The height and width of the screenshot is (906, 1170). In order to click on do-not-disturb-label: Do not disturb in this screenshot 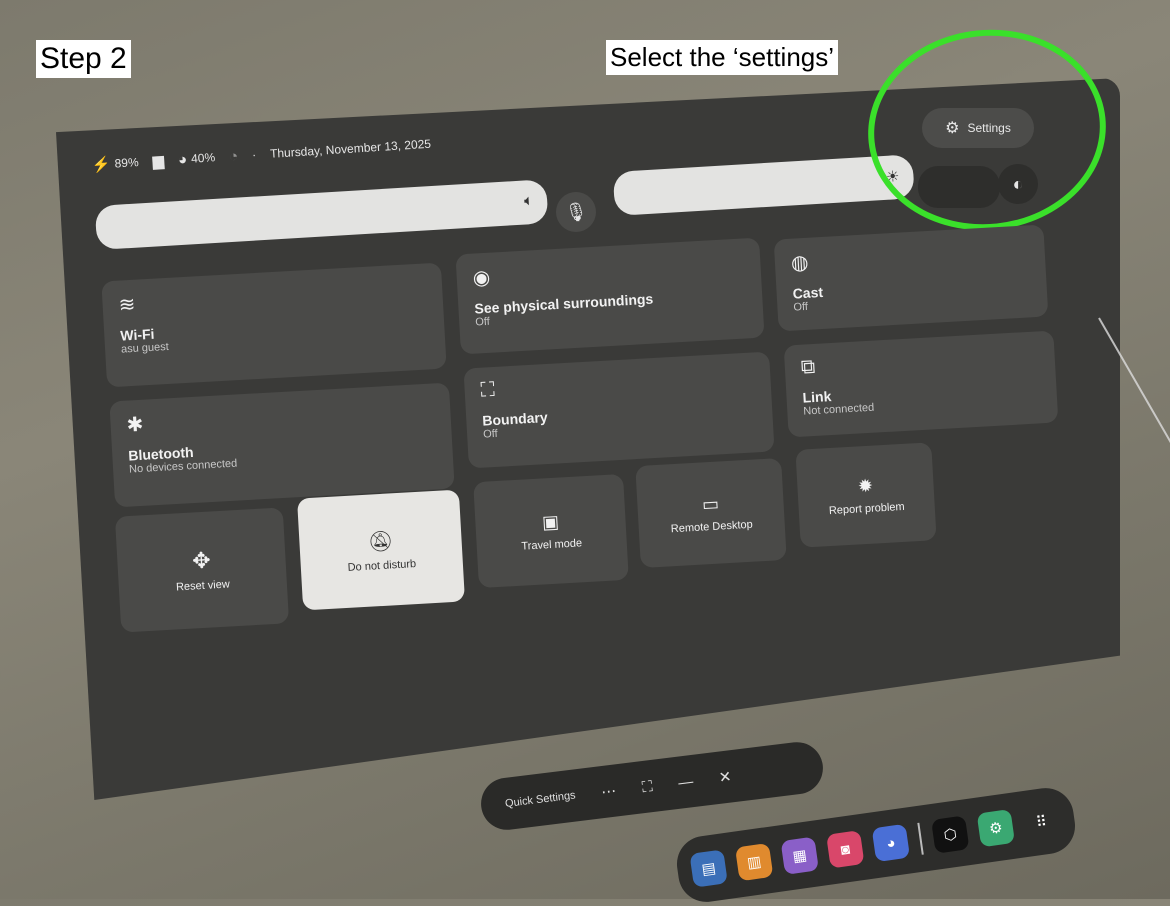, I will do `click(382, 565)`.